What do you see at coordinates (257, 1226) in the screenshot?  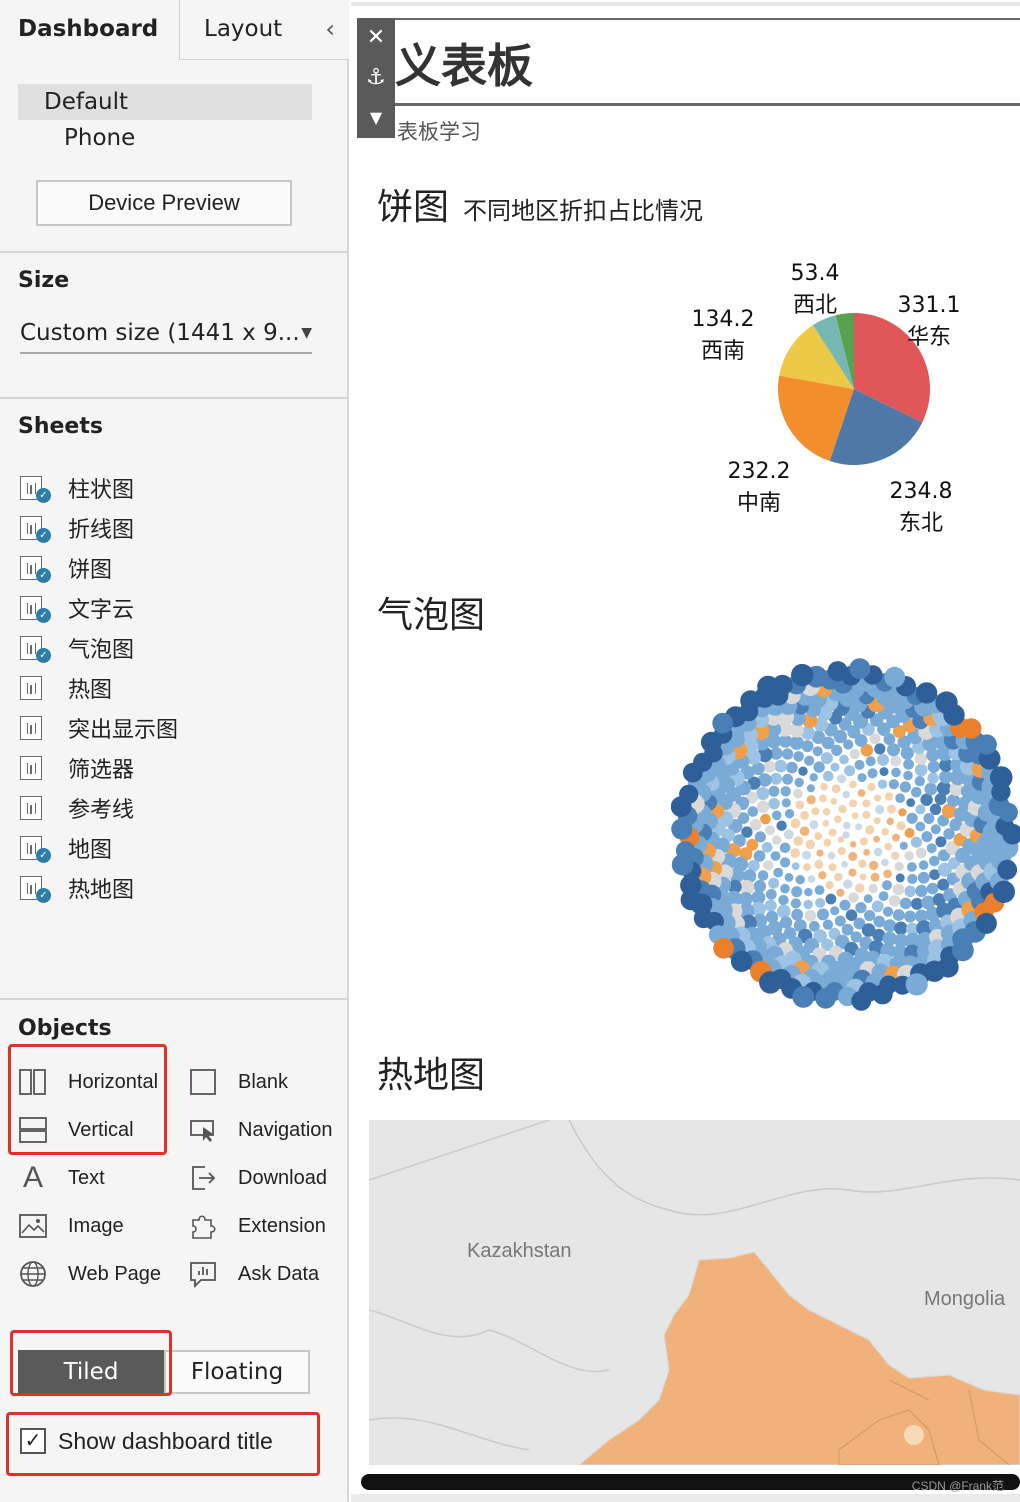 I see `object-extension: Extension` at bounding box center [257, 1226].